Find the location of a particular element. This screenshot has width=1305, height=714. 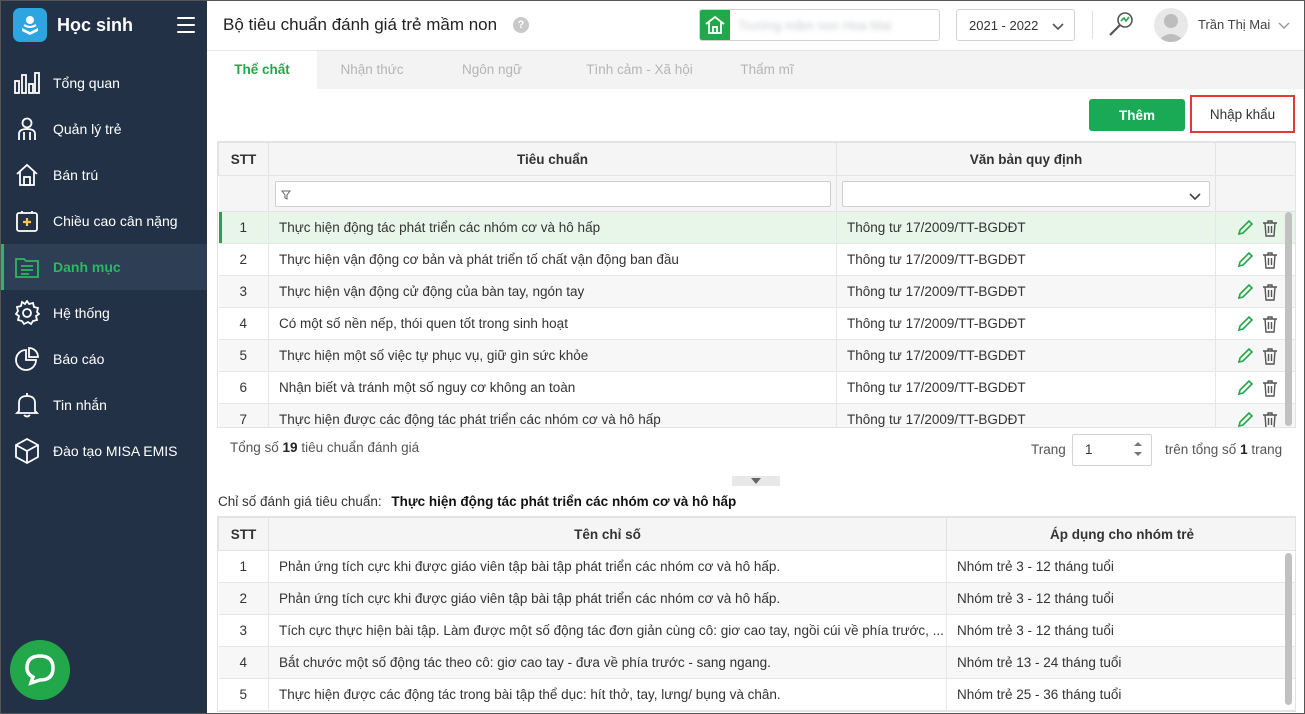

app-logo-icon is located at coordinates (30, 25).